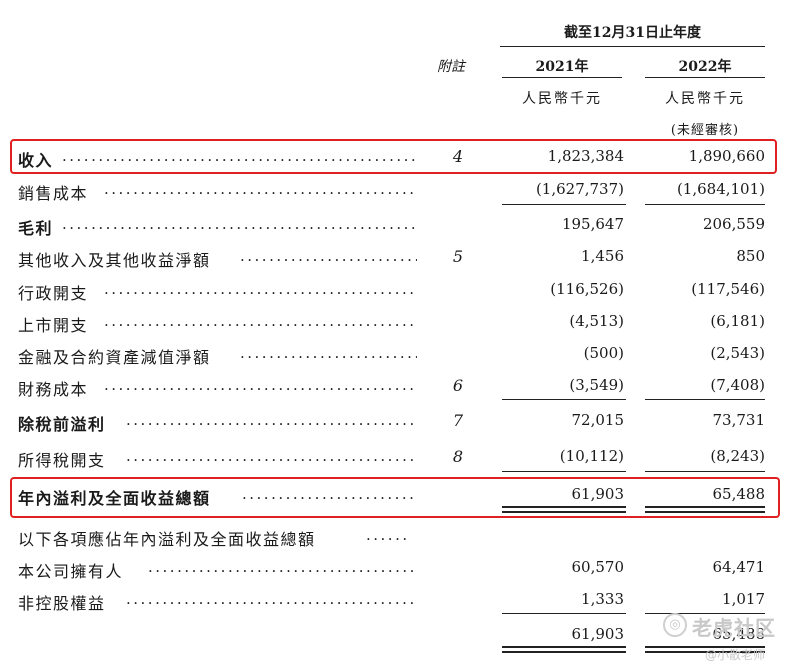 The height and width of the screenshot is (669, 786). I want to click on value-2021: 1,333, so click(602, 599).